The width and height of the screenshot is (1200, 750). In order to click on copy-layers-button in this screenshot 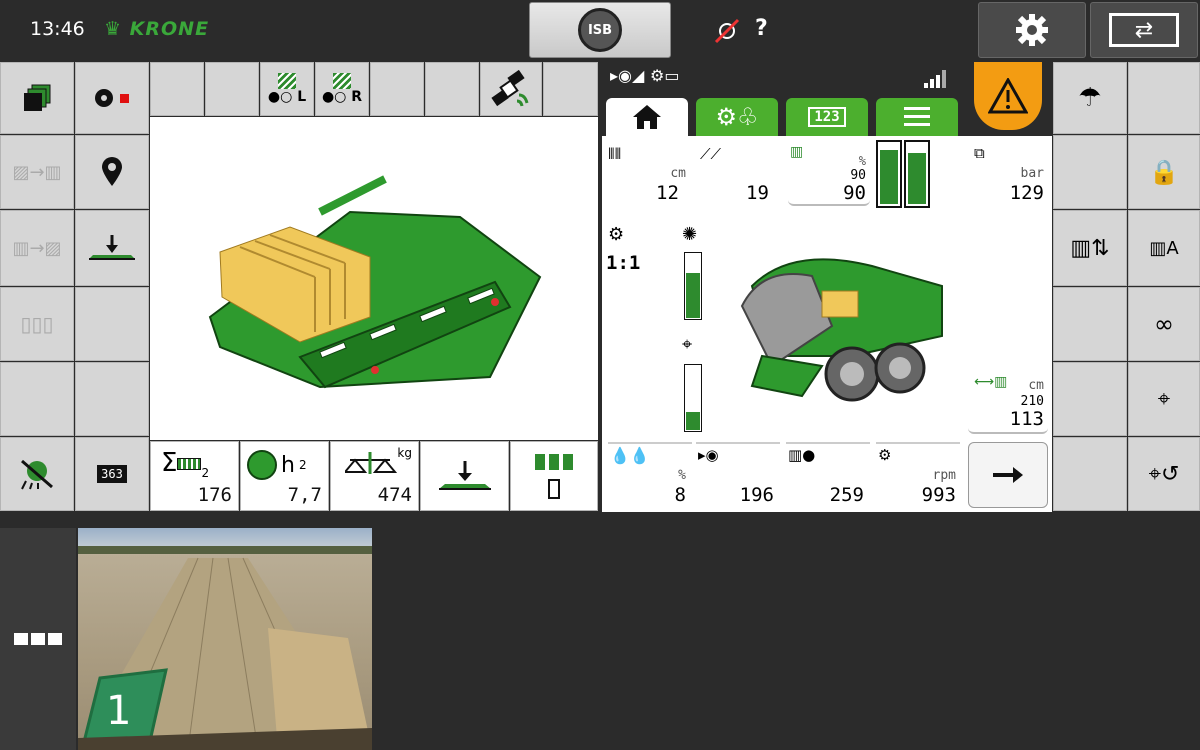, I will do `click(37, 98)`.